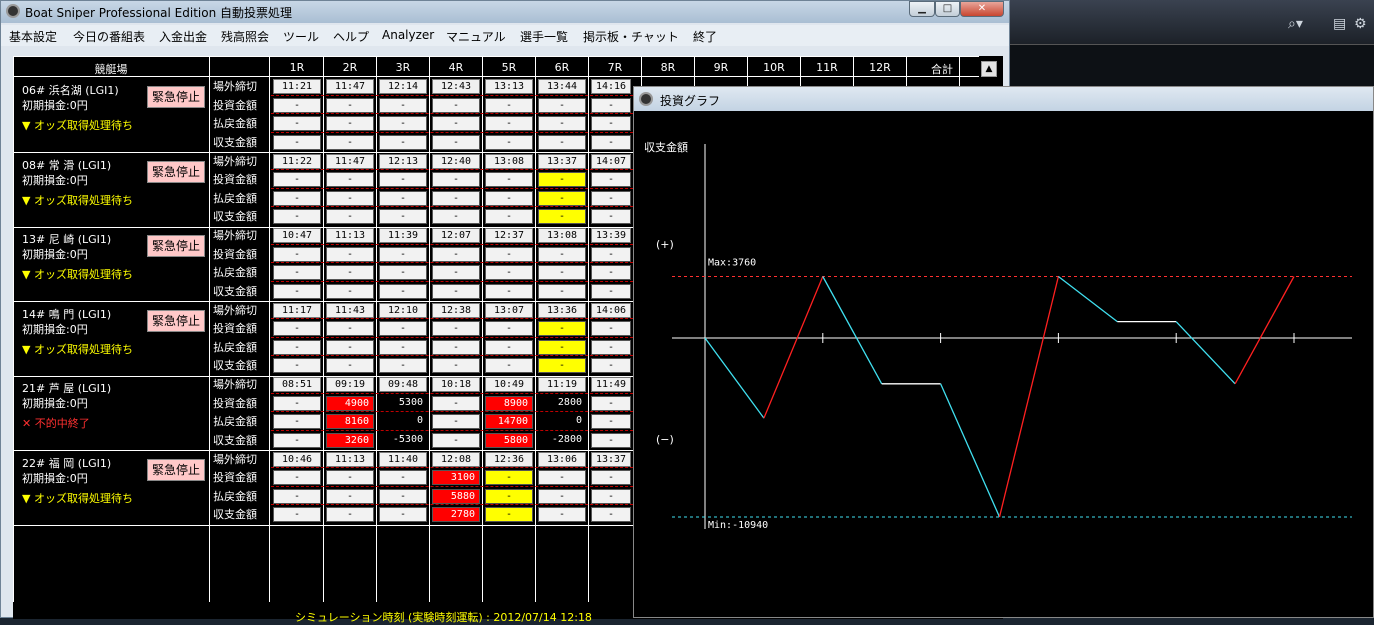 The height and width of the screenshot is (625, 1374). What do you see at coordinates (297, 310) in the screenshot?
I see `deadline-time: 11:17` at bounding box center [297, 310].